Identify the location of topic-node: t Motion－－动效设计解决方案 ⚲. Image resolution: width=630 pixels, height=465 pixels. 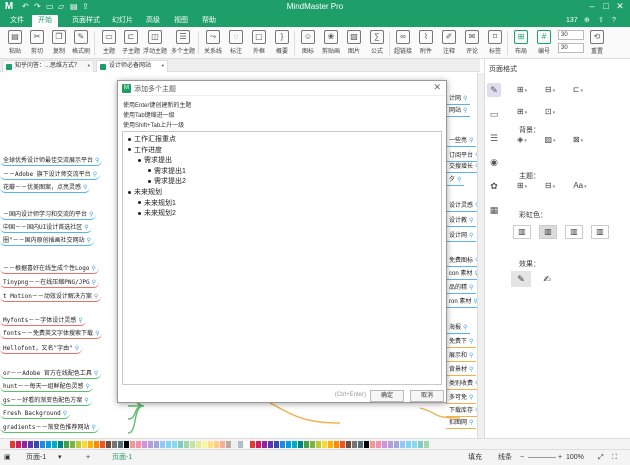
(51, 296).